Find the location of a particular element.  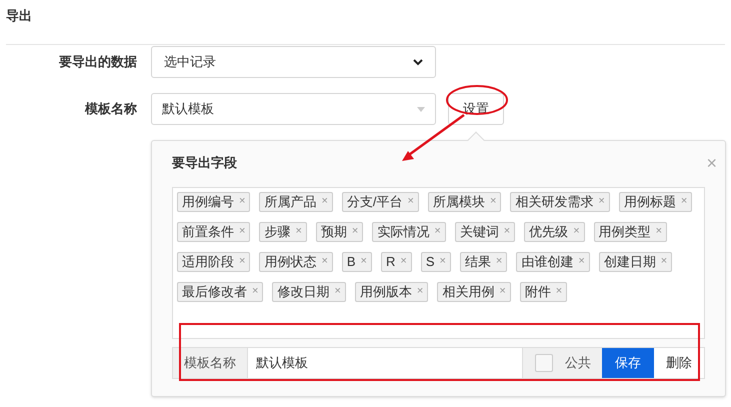

pointer-arrow is located at coordinates (433, 138).